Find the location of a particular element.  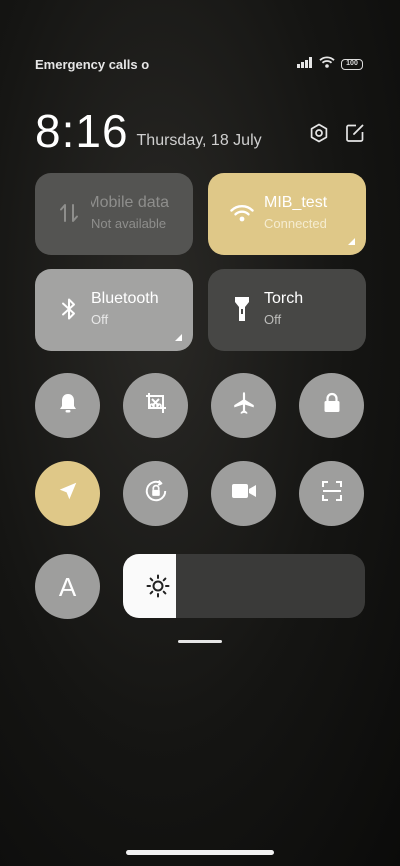

bluetooth-status: Off is located at coordinates (100, 319).